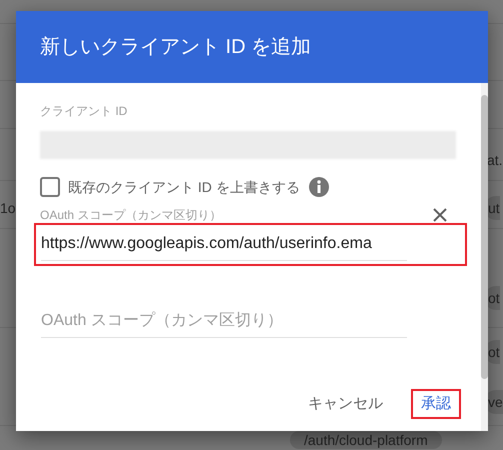 Image resolution: width=503 pixels, height=450 pixels. Describe the element at coordinates (184, 187) in the screenshot. I see `checkbox-label: 既存のクライアント ID を上書きする` at that location.